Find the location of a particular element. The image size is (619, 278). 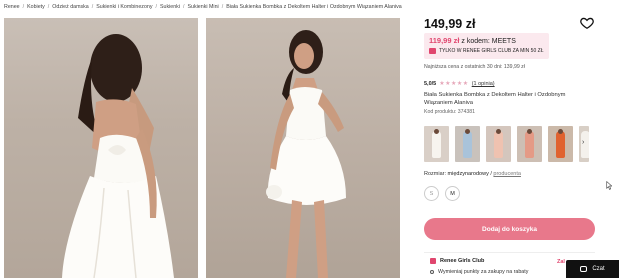

chat-bubble-icon is located at coordinates (584, 269).